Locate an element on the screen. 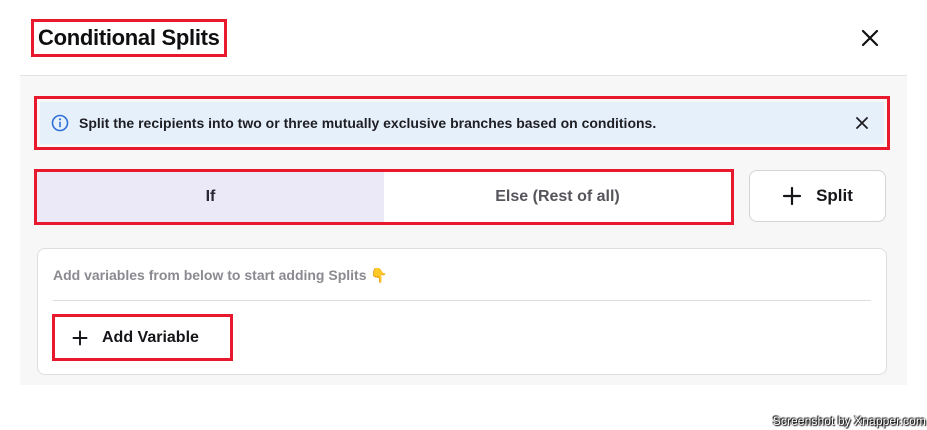  watermark: Screenshot by Xnapper.com is located at coordinates (849, 421).